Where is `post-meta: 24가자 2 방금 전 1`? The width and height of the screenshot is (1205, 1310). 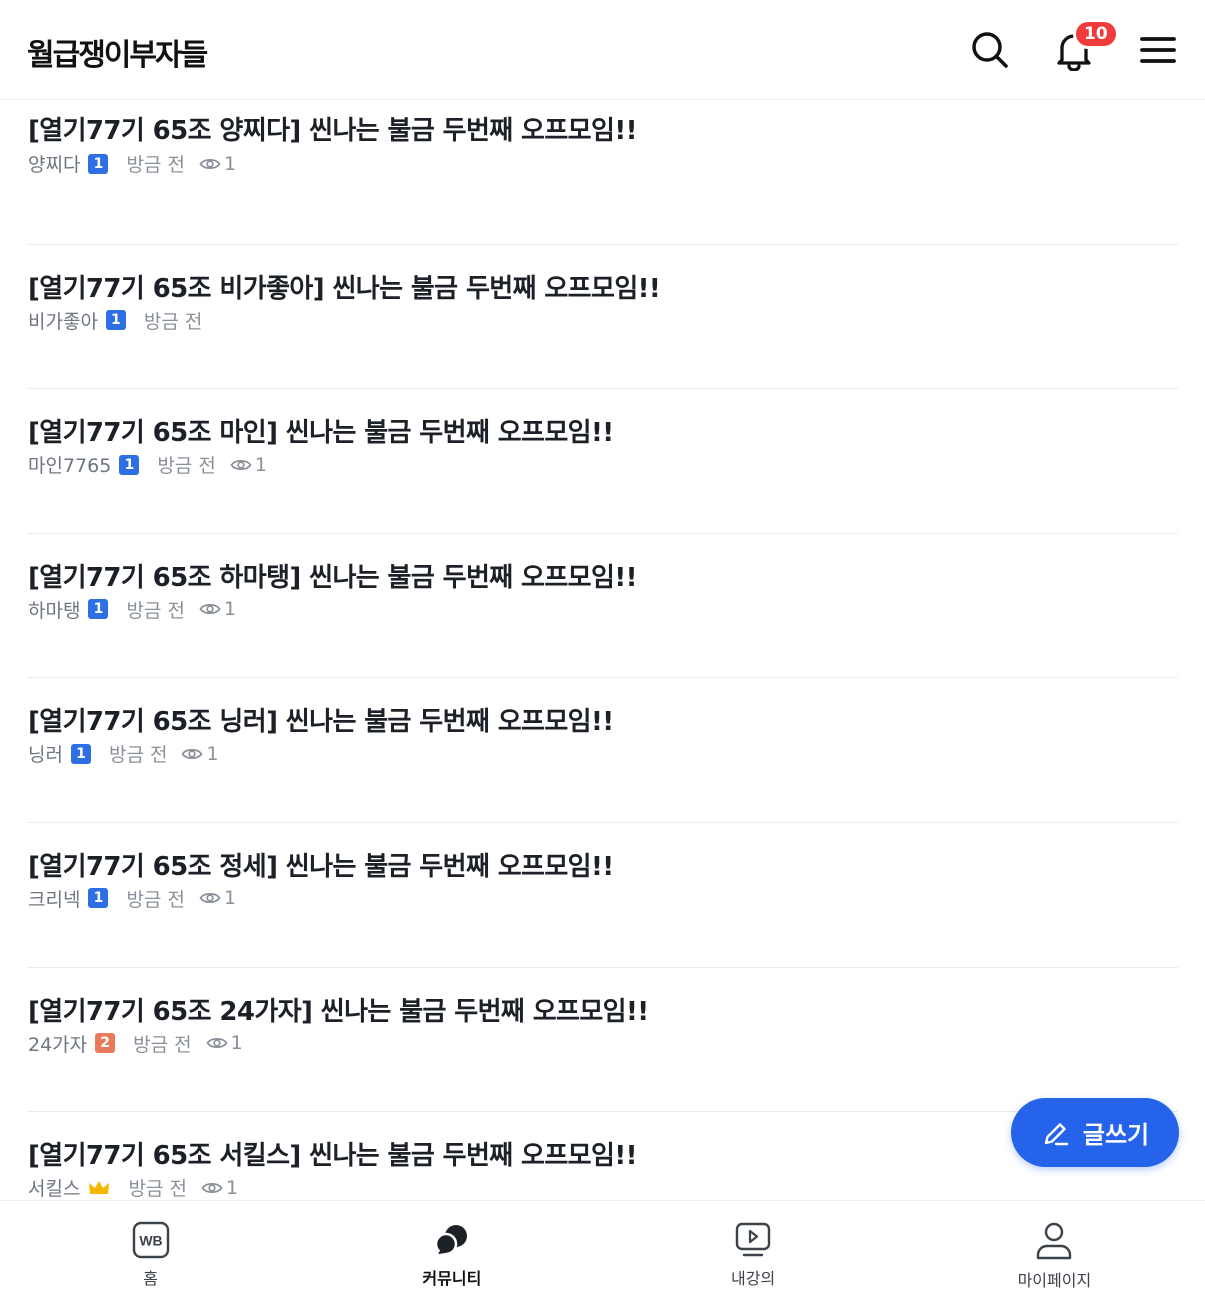 post-meta: 24가자 2 방금 전 1 is located at coordinates (135, 1043).